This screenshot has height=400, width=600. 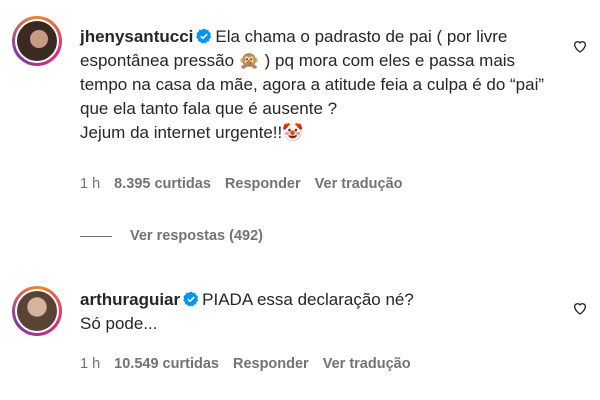 What do you see at coordinates (192, 132) in the screenshot?
I see `comment-line: Jejum da internet urgente!!🤡` at bounding box center [192, 132].